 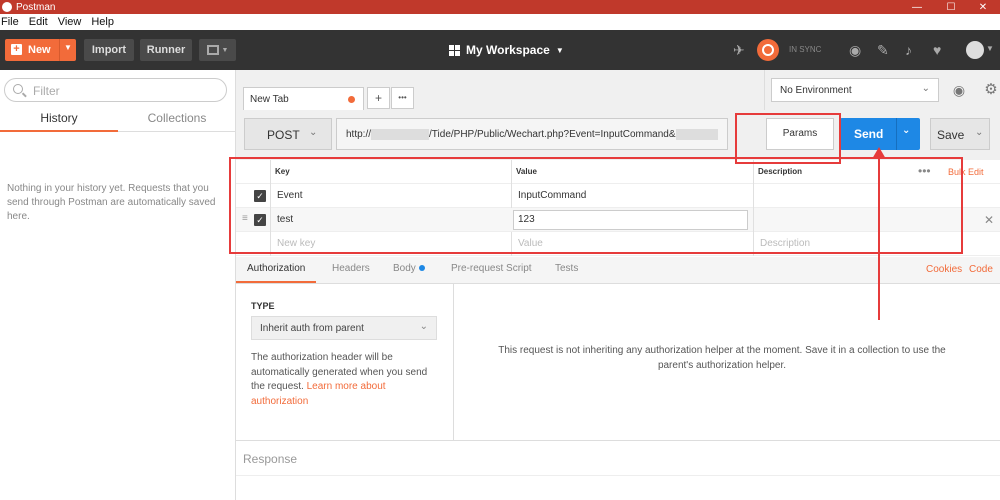 I want to click on import-button: Import, so click(x=109, y=50).